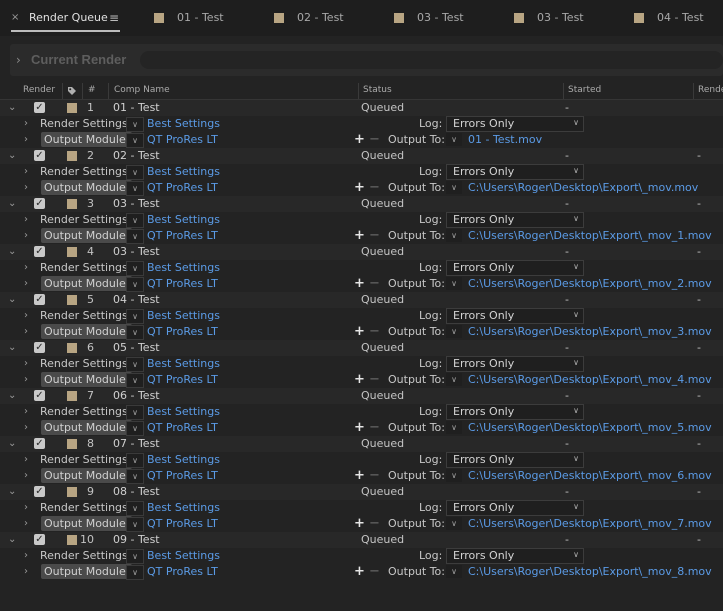 This screenshot has height=611, width=723. What do you see at coordinates (710, 90) in the screenshot?
I see `column-render-time: Rende` at bounding box center [710, 90].